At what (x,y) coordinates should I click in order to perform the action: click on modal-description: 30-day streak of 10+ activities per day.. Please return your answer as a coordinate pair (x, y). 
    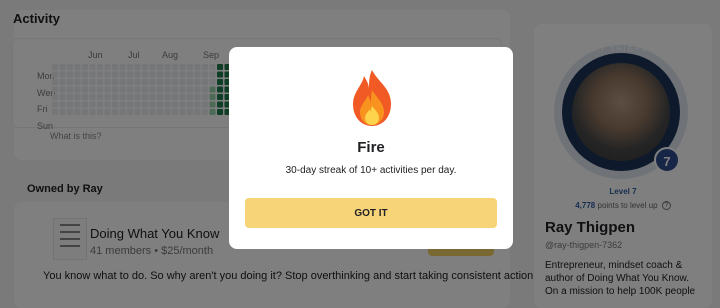
    Looking at the image, I should click on (371, 170).